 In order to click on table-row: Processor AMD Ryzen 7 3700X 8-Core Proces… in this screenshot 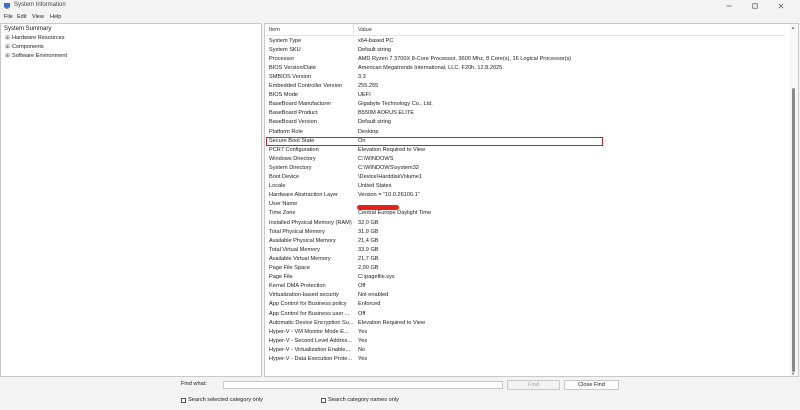, I will do `click(525, 58)`.